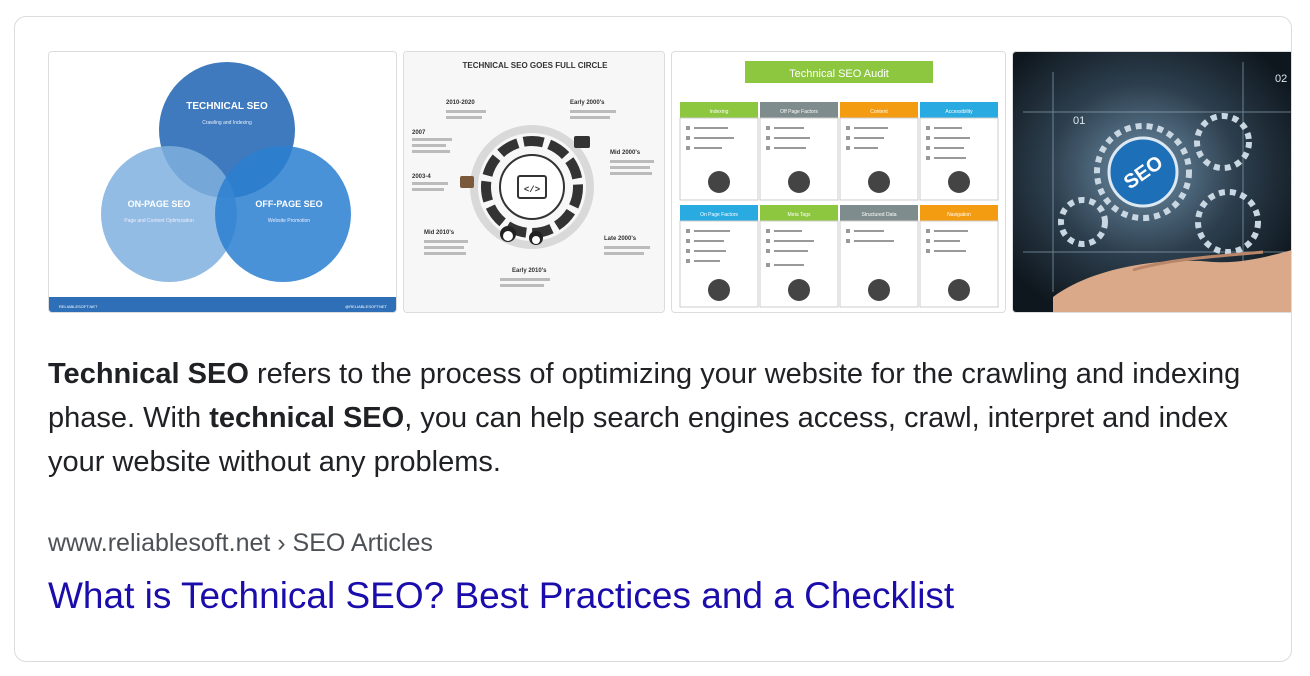  What do you see at coordinates (719, 112) in the screenshot?
I see `audit-header: Indexing` at bounding box center [719, 112].